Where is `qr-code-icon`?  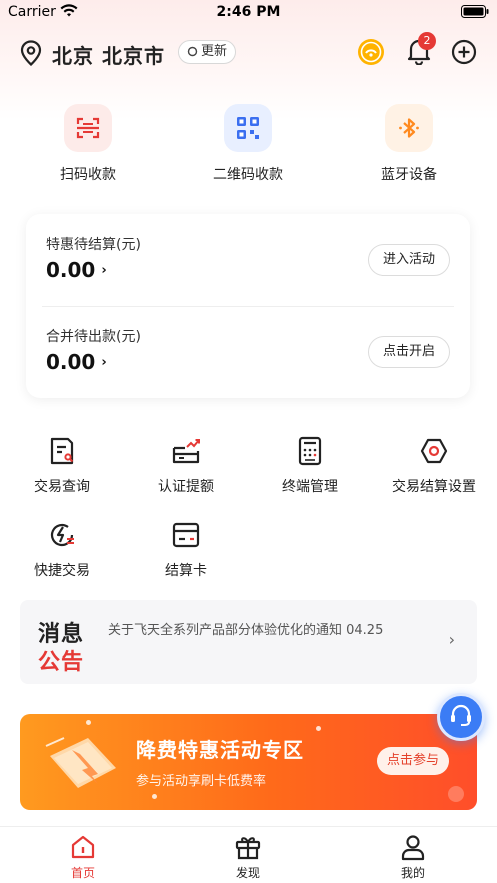 qr-code-icon is located at coordinates (248, 128).